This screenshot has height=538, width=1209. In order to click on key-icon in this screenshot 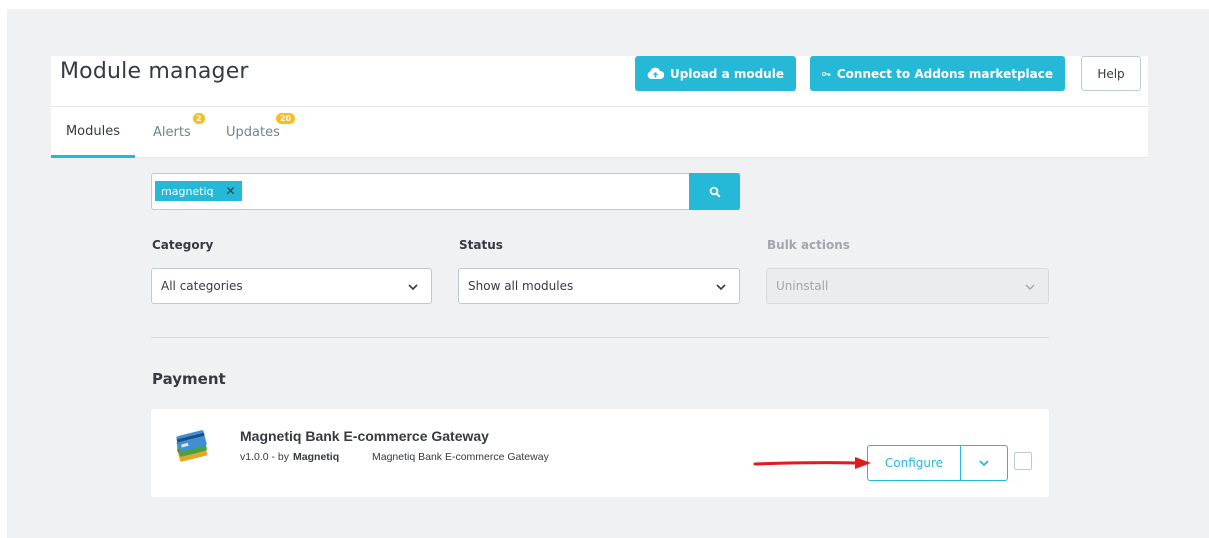, I will do `click(826, 73)`.